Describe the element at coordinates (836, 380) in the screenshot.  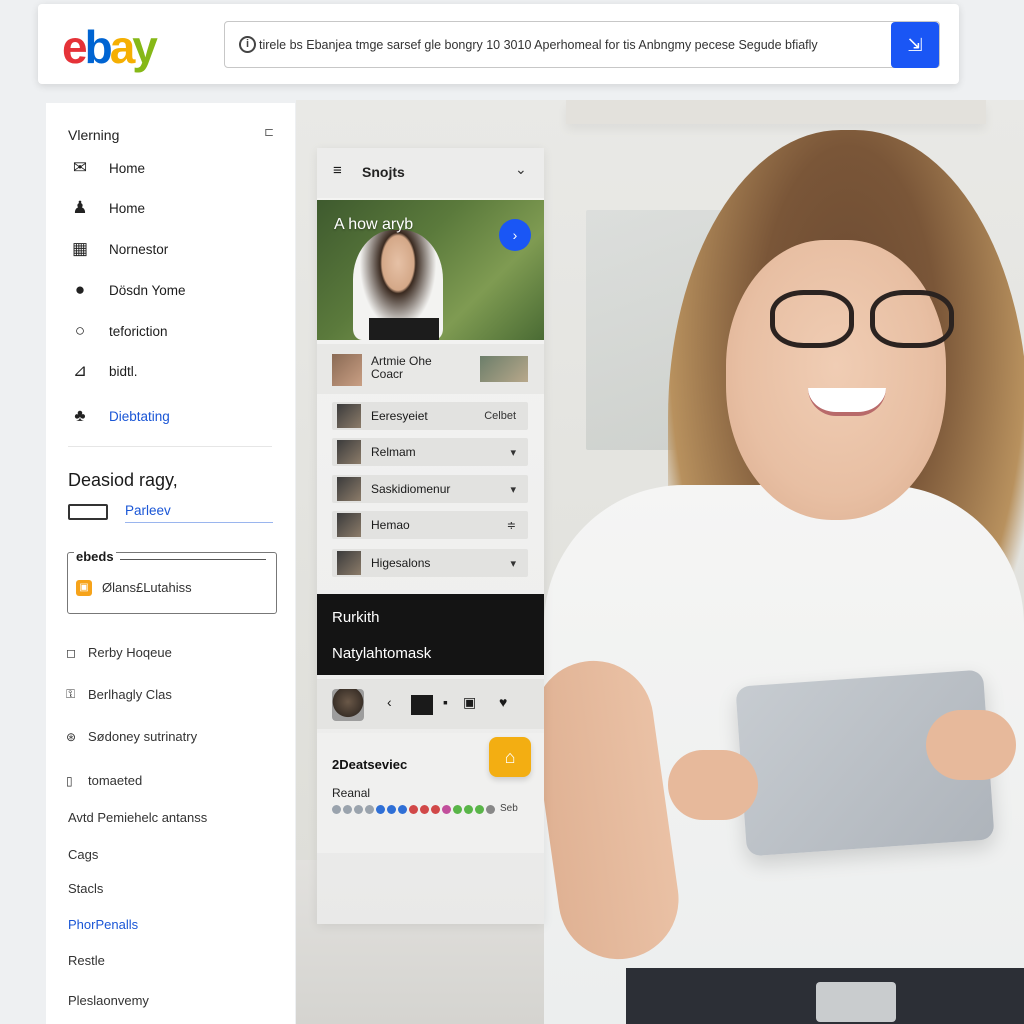
I see `face` at that location.